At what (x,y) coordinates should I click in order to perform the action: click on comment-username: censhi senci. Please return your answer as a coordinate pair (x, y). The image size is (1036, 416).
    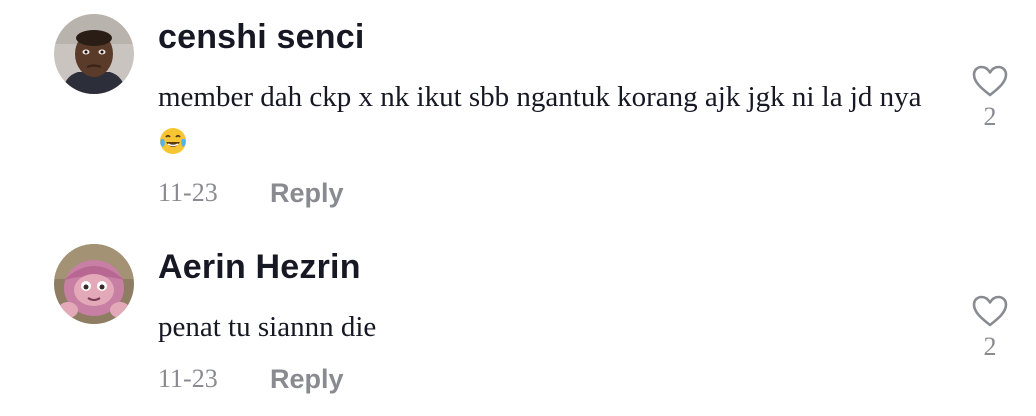
    Looking at the image, I should click on (261, 37).